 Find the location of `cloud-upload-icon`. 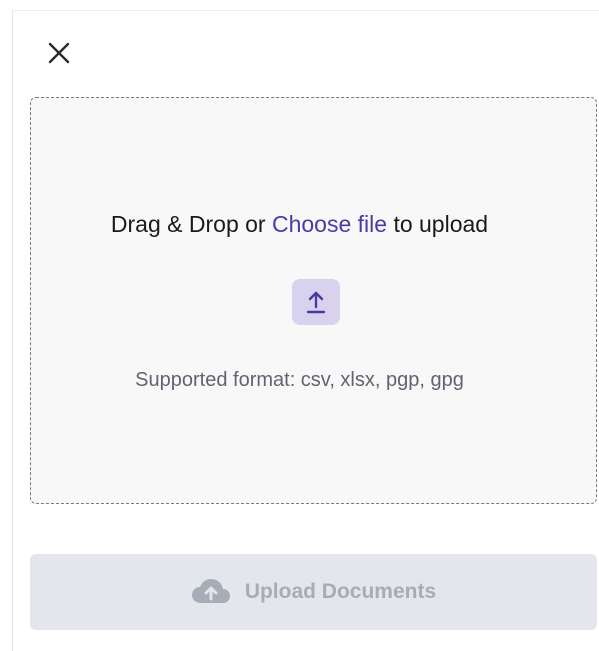

cloud-upload-icon is located at coordinates (210, 591).